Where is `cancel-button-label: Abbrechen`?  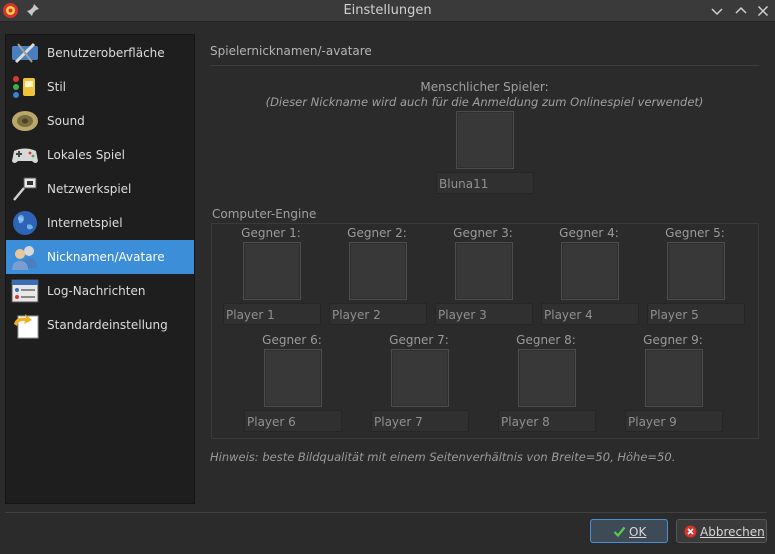 cancel-button-label: Abbrechen is located at coordinates (732, 532).